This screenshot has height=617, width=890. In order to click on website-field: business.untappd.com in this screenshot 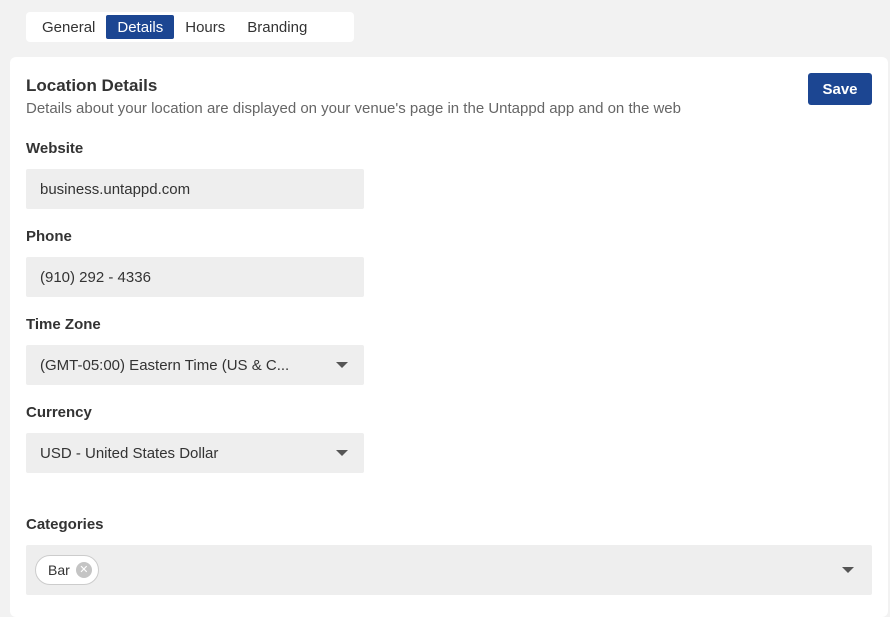, I will do `click(195, 189)`.